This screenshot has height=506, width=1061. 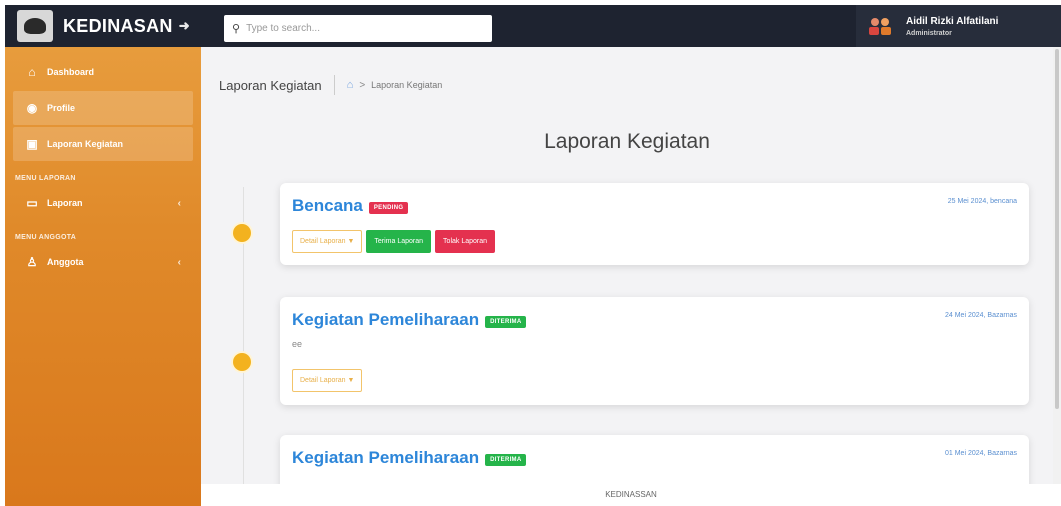 What do you see at coordinates (103, 72) in the screenshot?
I see `sidebar-item-dashboard: ⌂ Dashboard` at bounding box center [103, 72].